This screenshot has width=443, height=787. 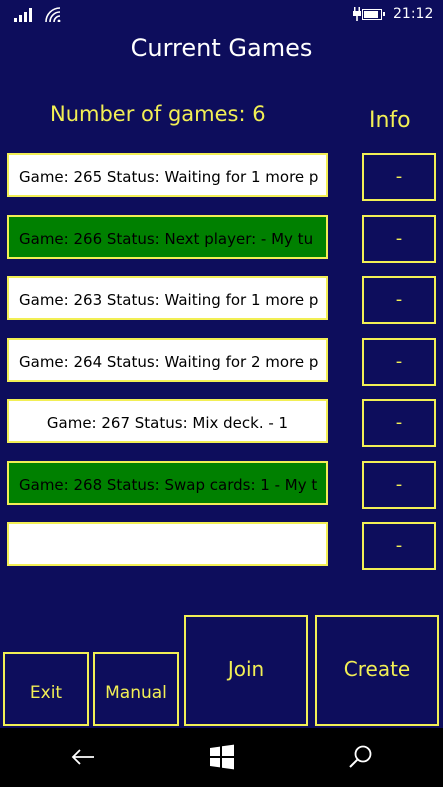 What do you see at coordinates (373, 14) in the screenshot?
I see `battery-icon` at bounding box center [373, 14].